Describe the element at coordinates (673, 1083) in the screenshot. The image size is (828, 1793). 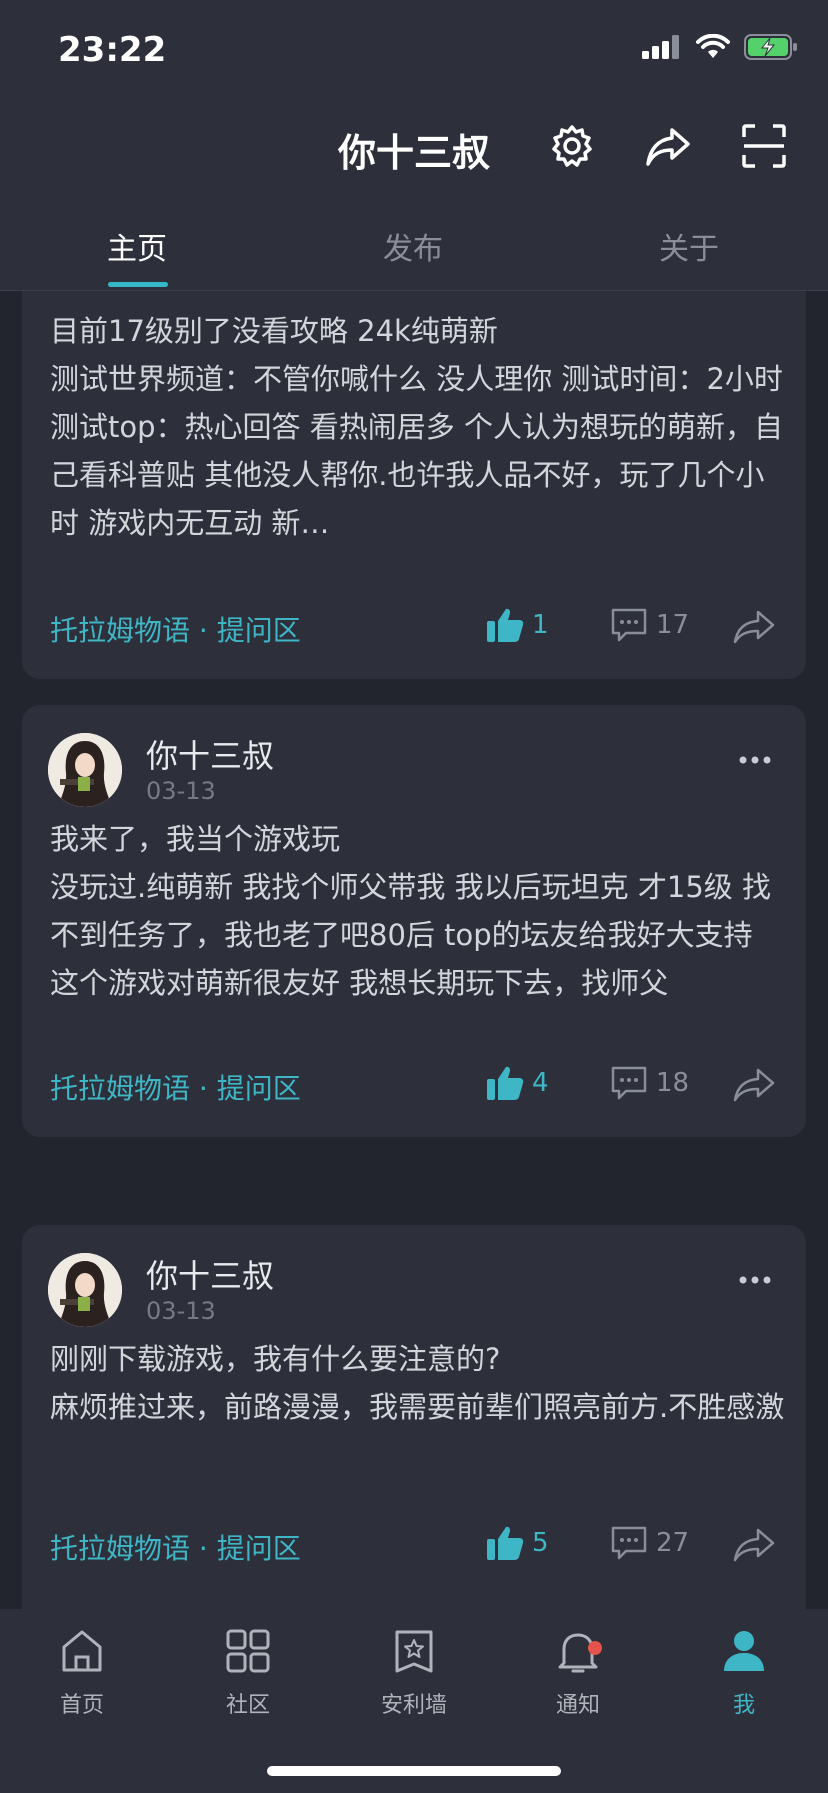
I see `comment-count: 18` at that location.